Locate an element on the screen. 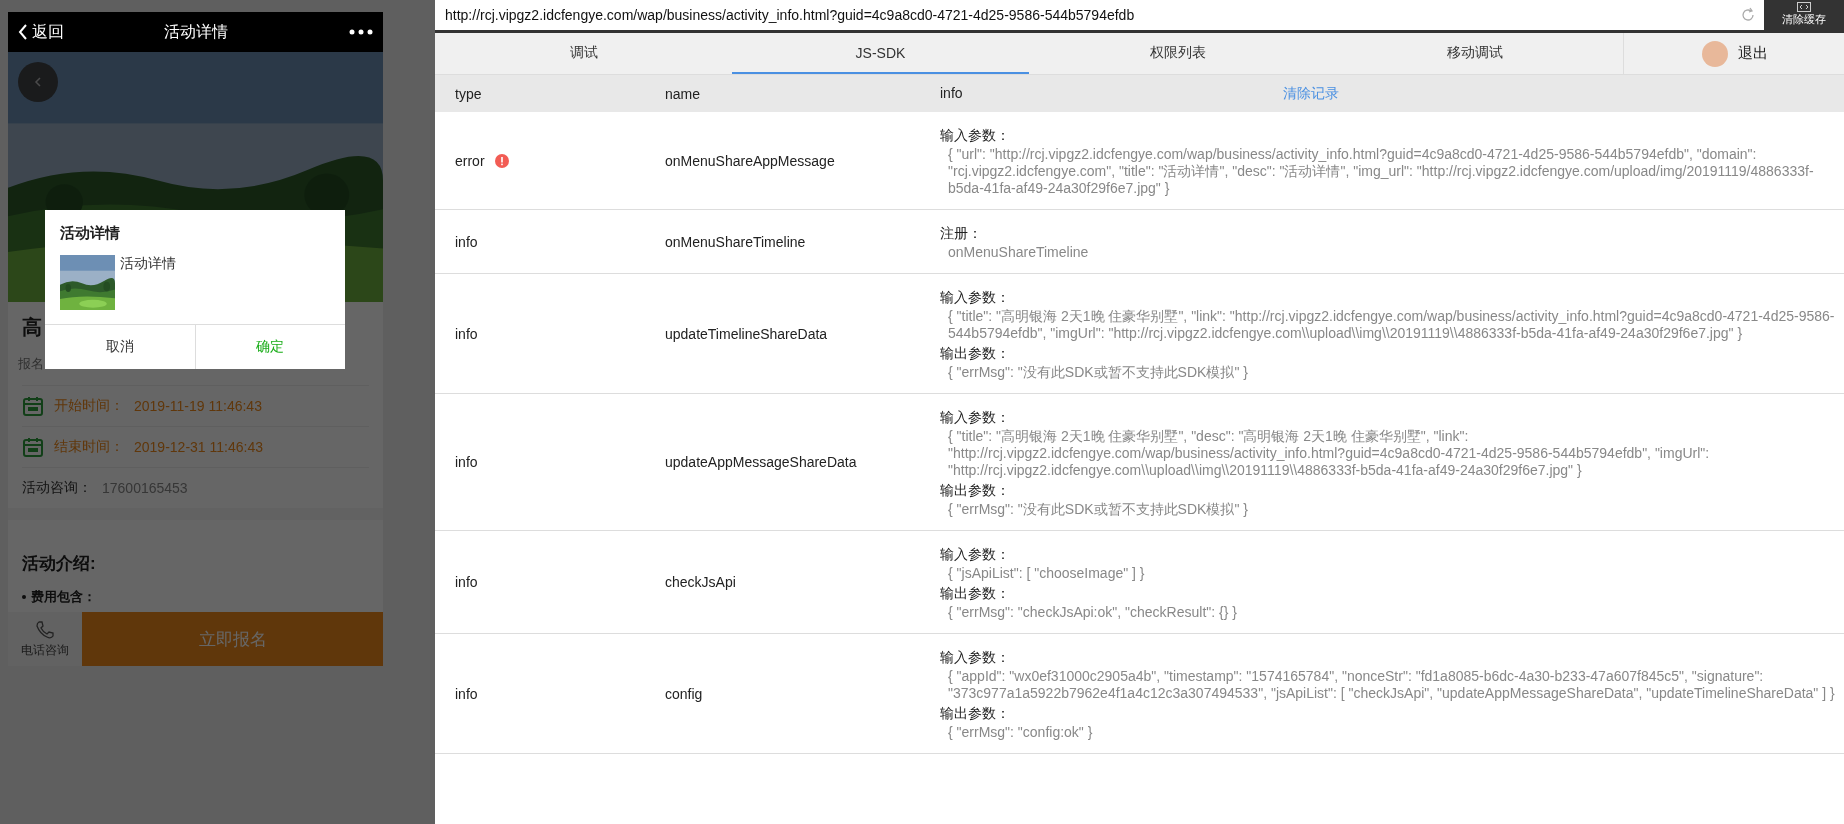  type-cell: error is located at coordinates (470, 160).